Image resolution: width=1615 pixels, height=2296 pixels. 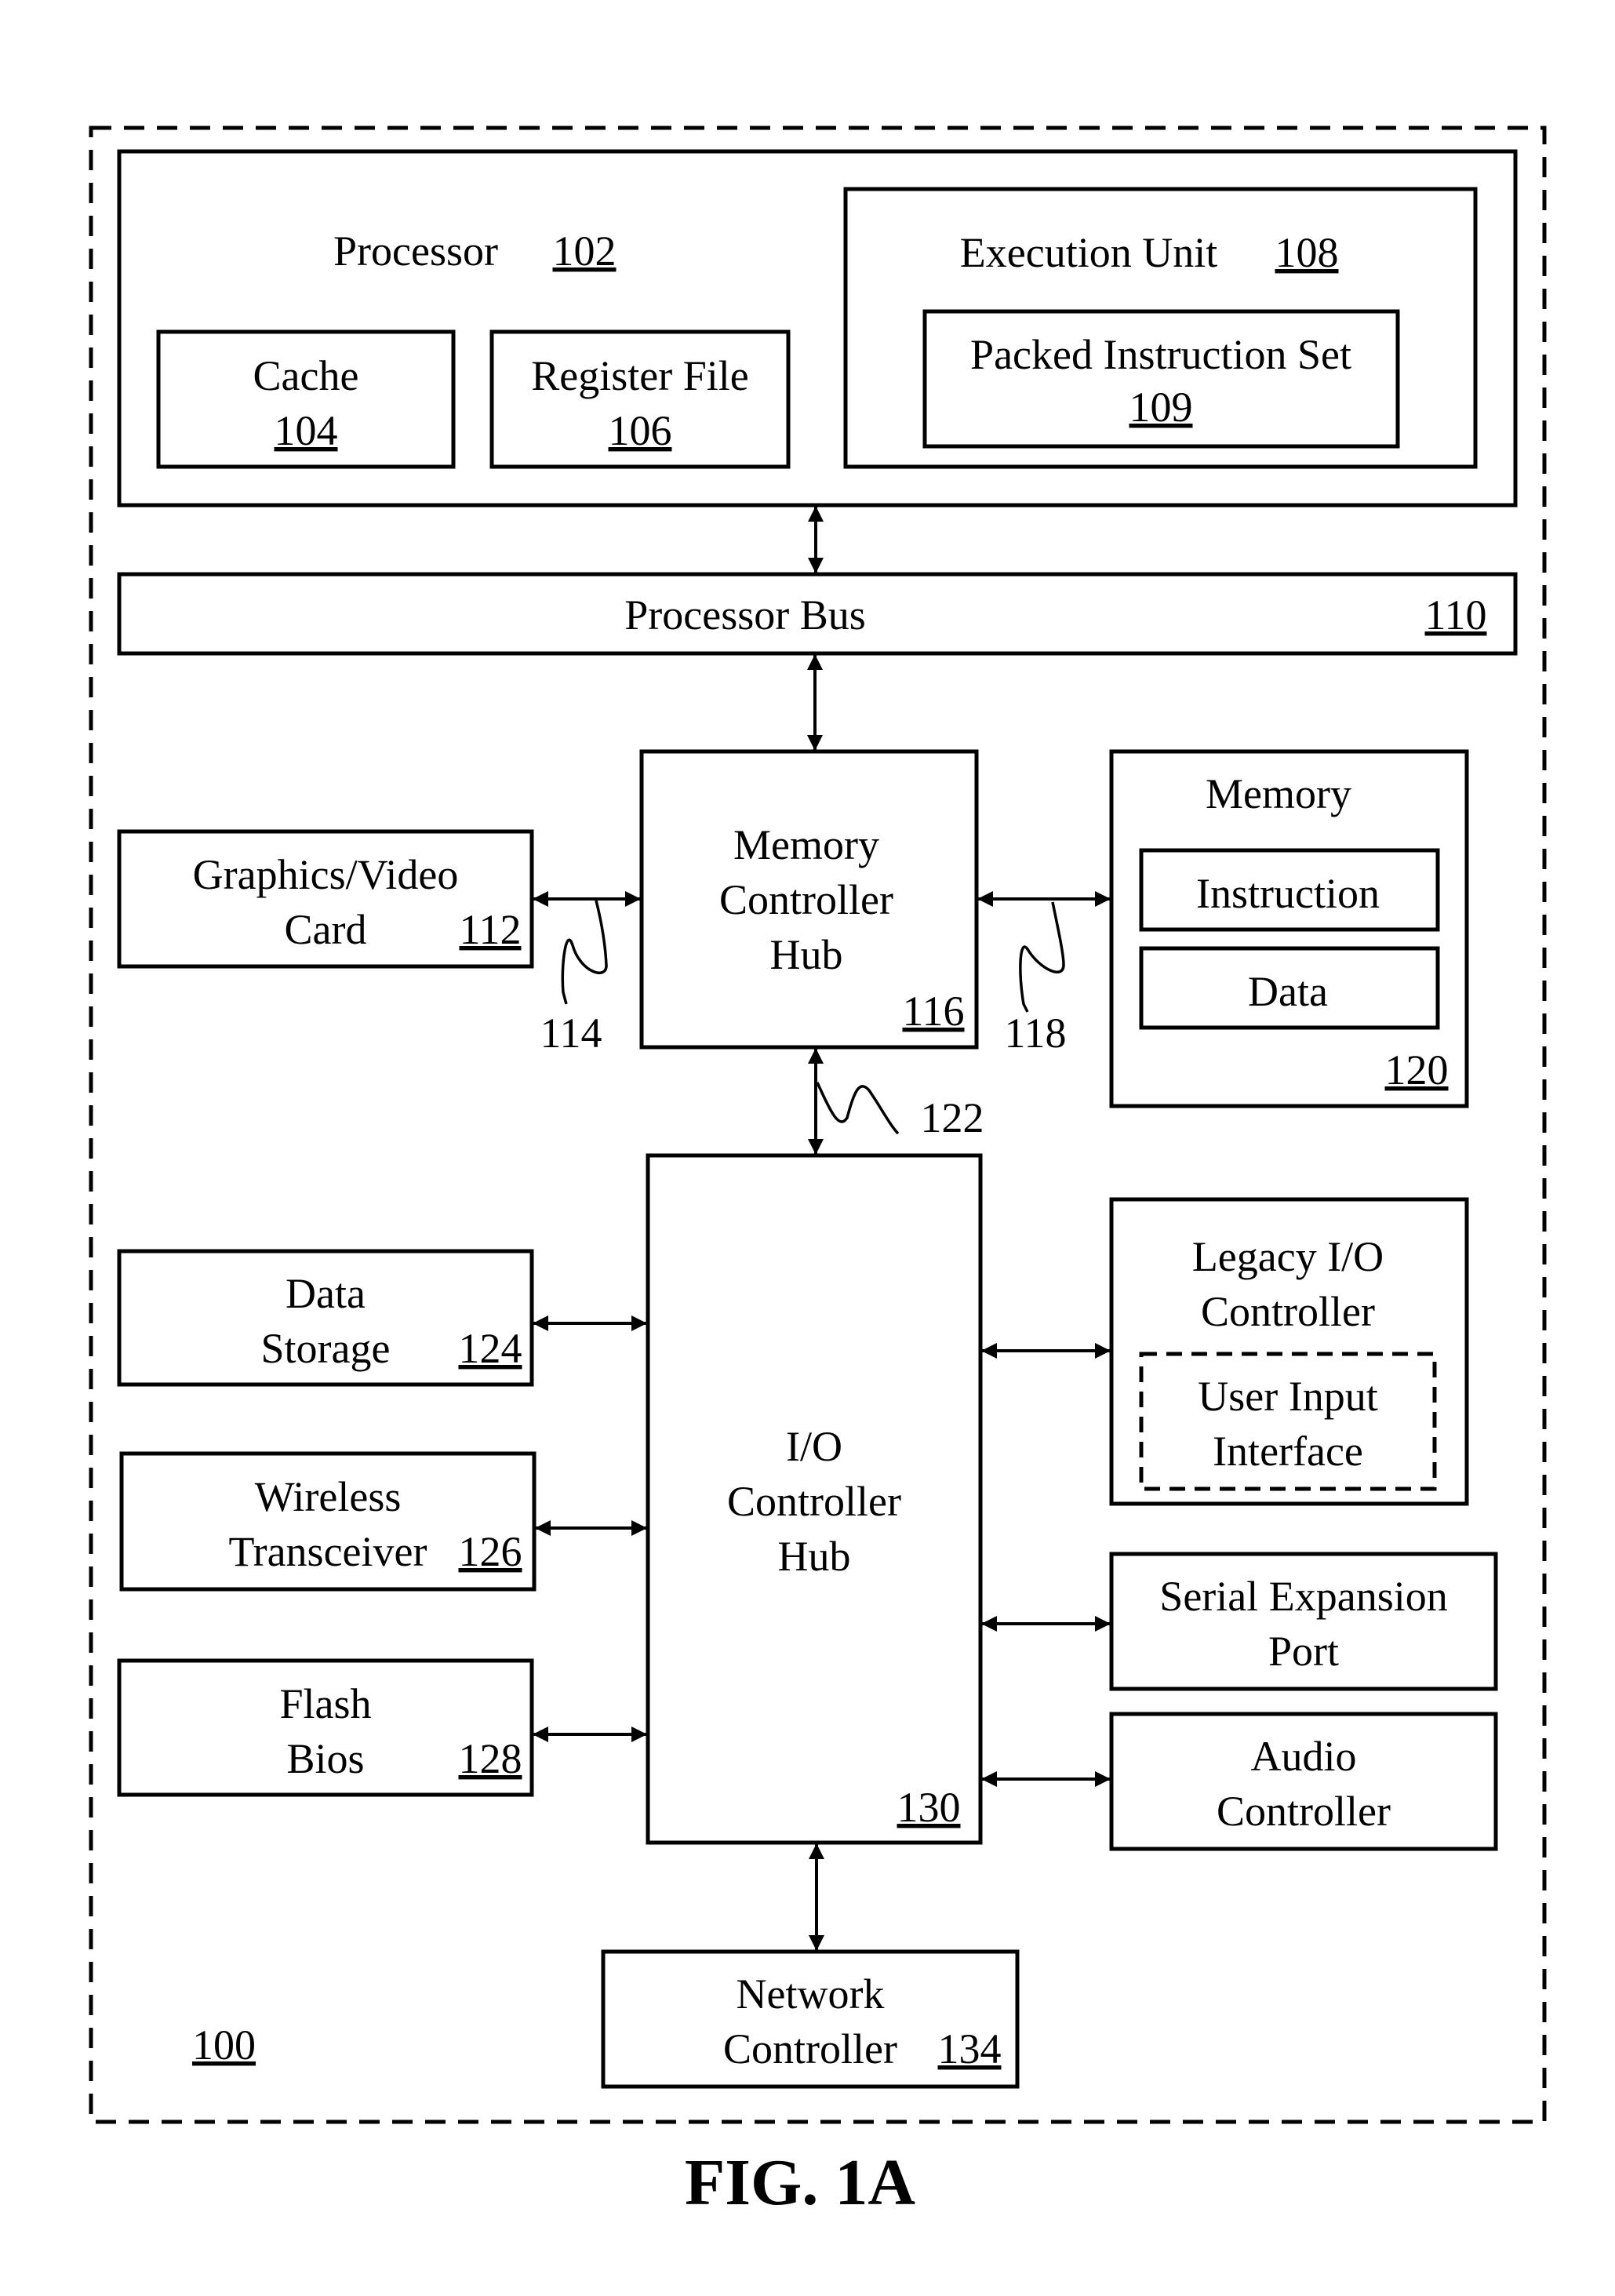 I want to click on legacy-io-controller-line2: Controller, so click(x=1288, y=1311).